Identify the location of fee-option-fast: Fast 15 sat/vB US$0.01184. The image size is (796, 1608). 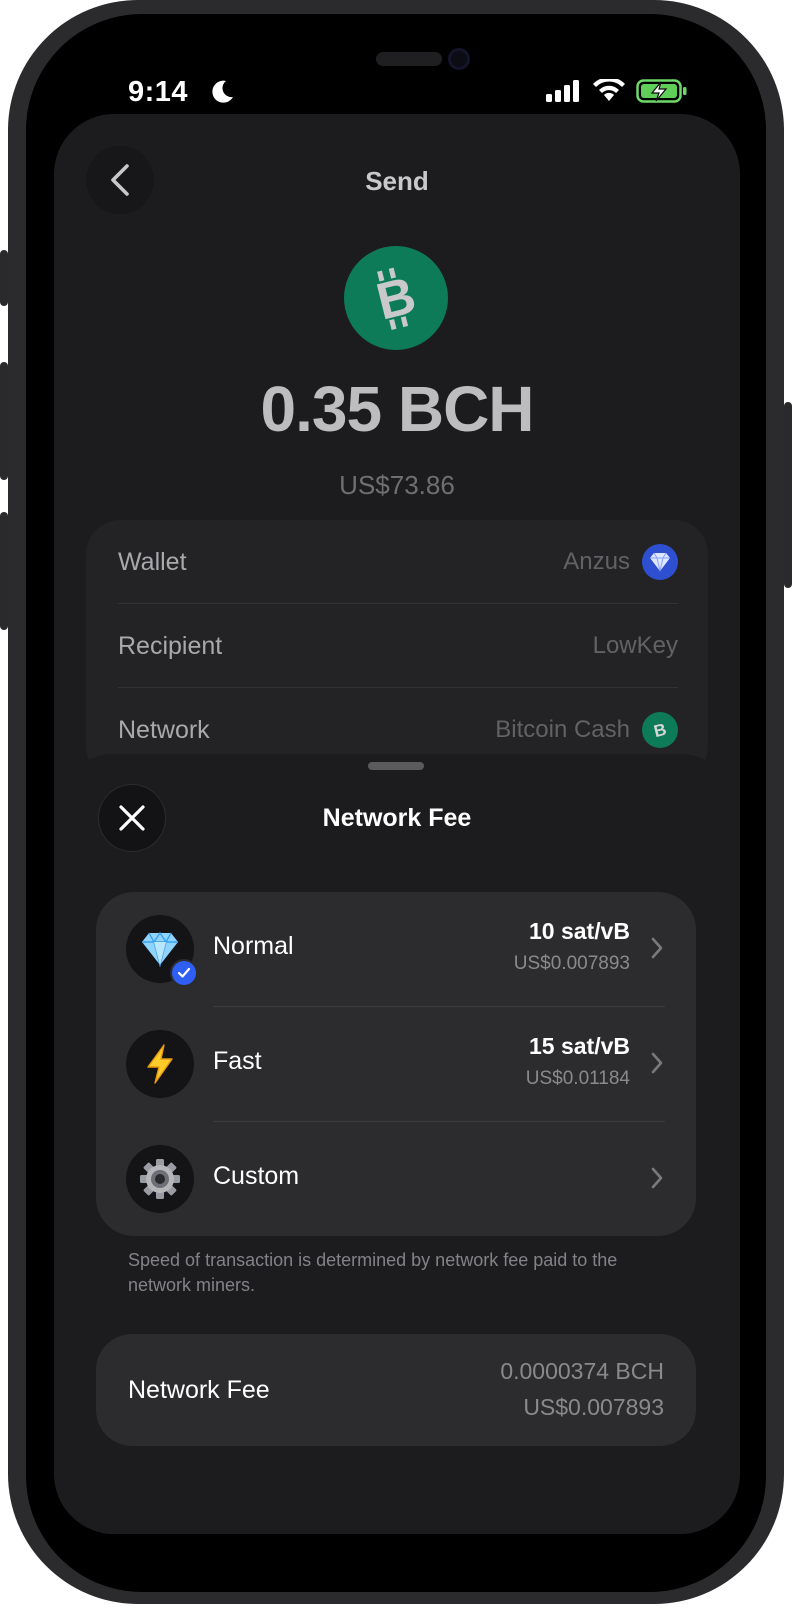
(396, 1064).